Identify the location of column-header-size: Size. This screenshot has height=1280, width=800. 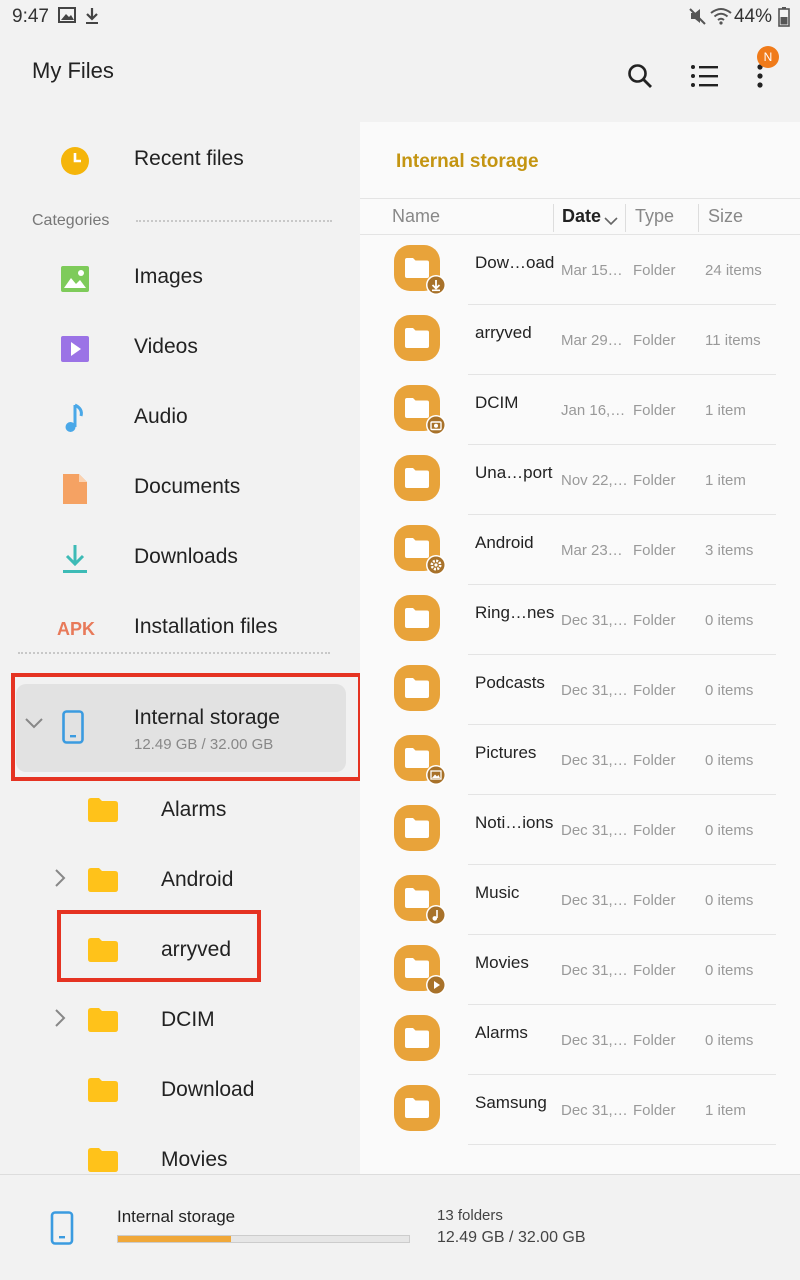
(725, 216).